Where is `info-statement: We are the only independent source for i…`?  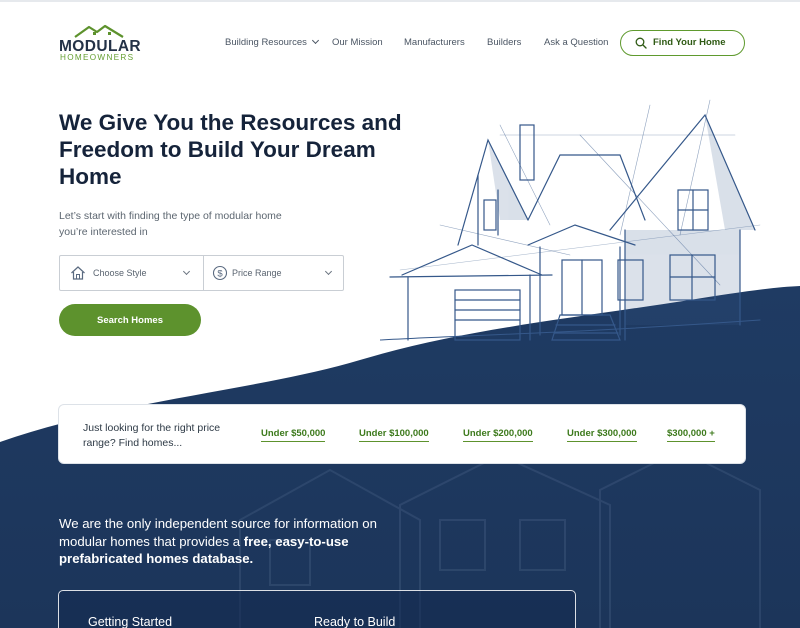 info-statement: We are the only independent source for i… is located at coordinates (239, 541).